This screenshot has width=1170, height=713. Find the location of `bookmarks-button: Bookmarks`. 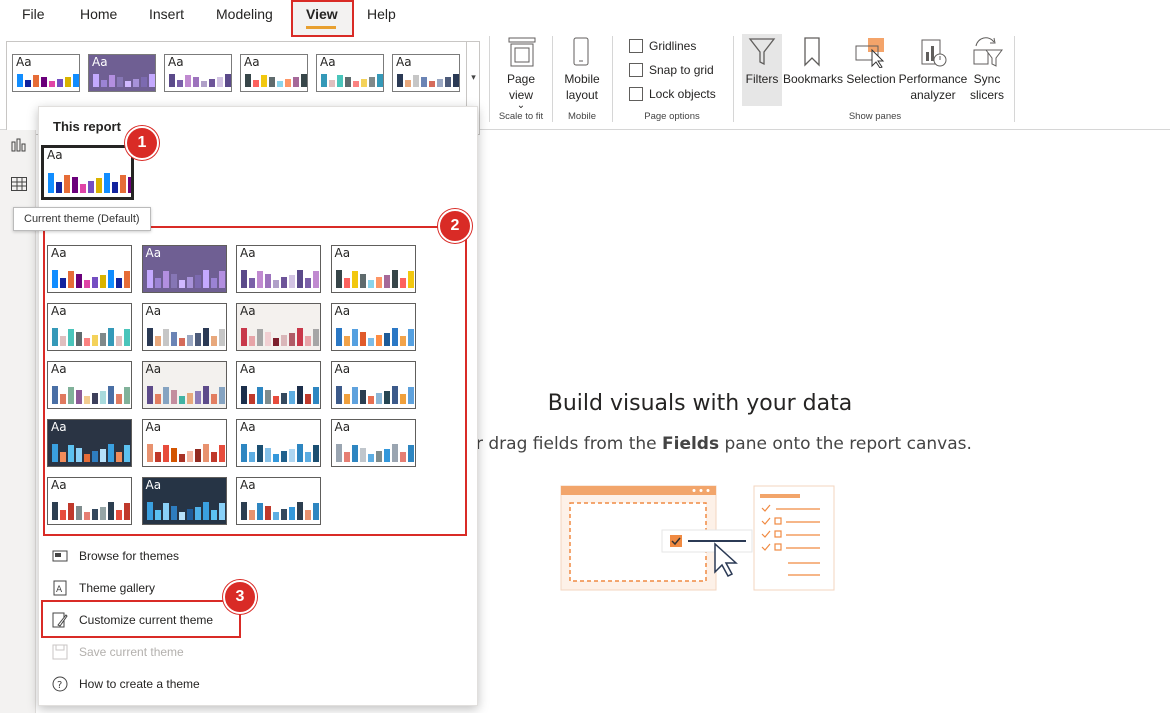

bookmarks-button: Bookmarks is located at coordinates (813, 79).